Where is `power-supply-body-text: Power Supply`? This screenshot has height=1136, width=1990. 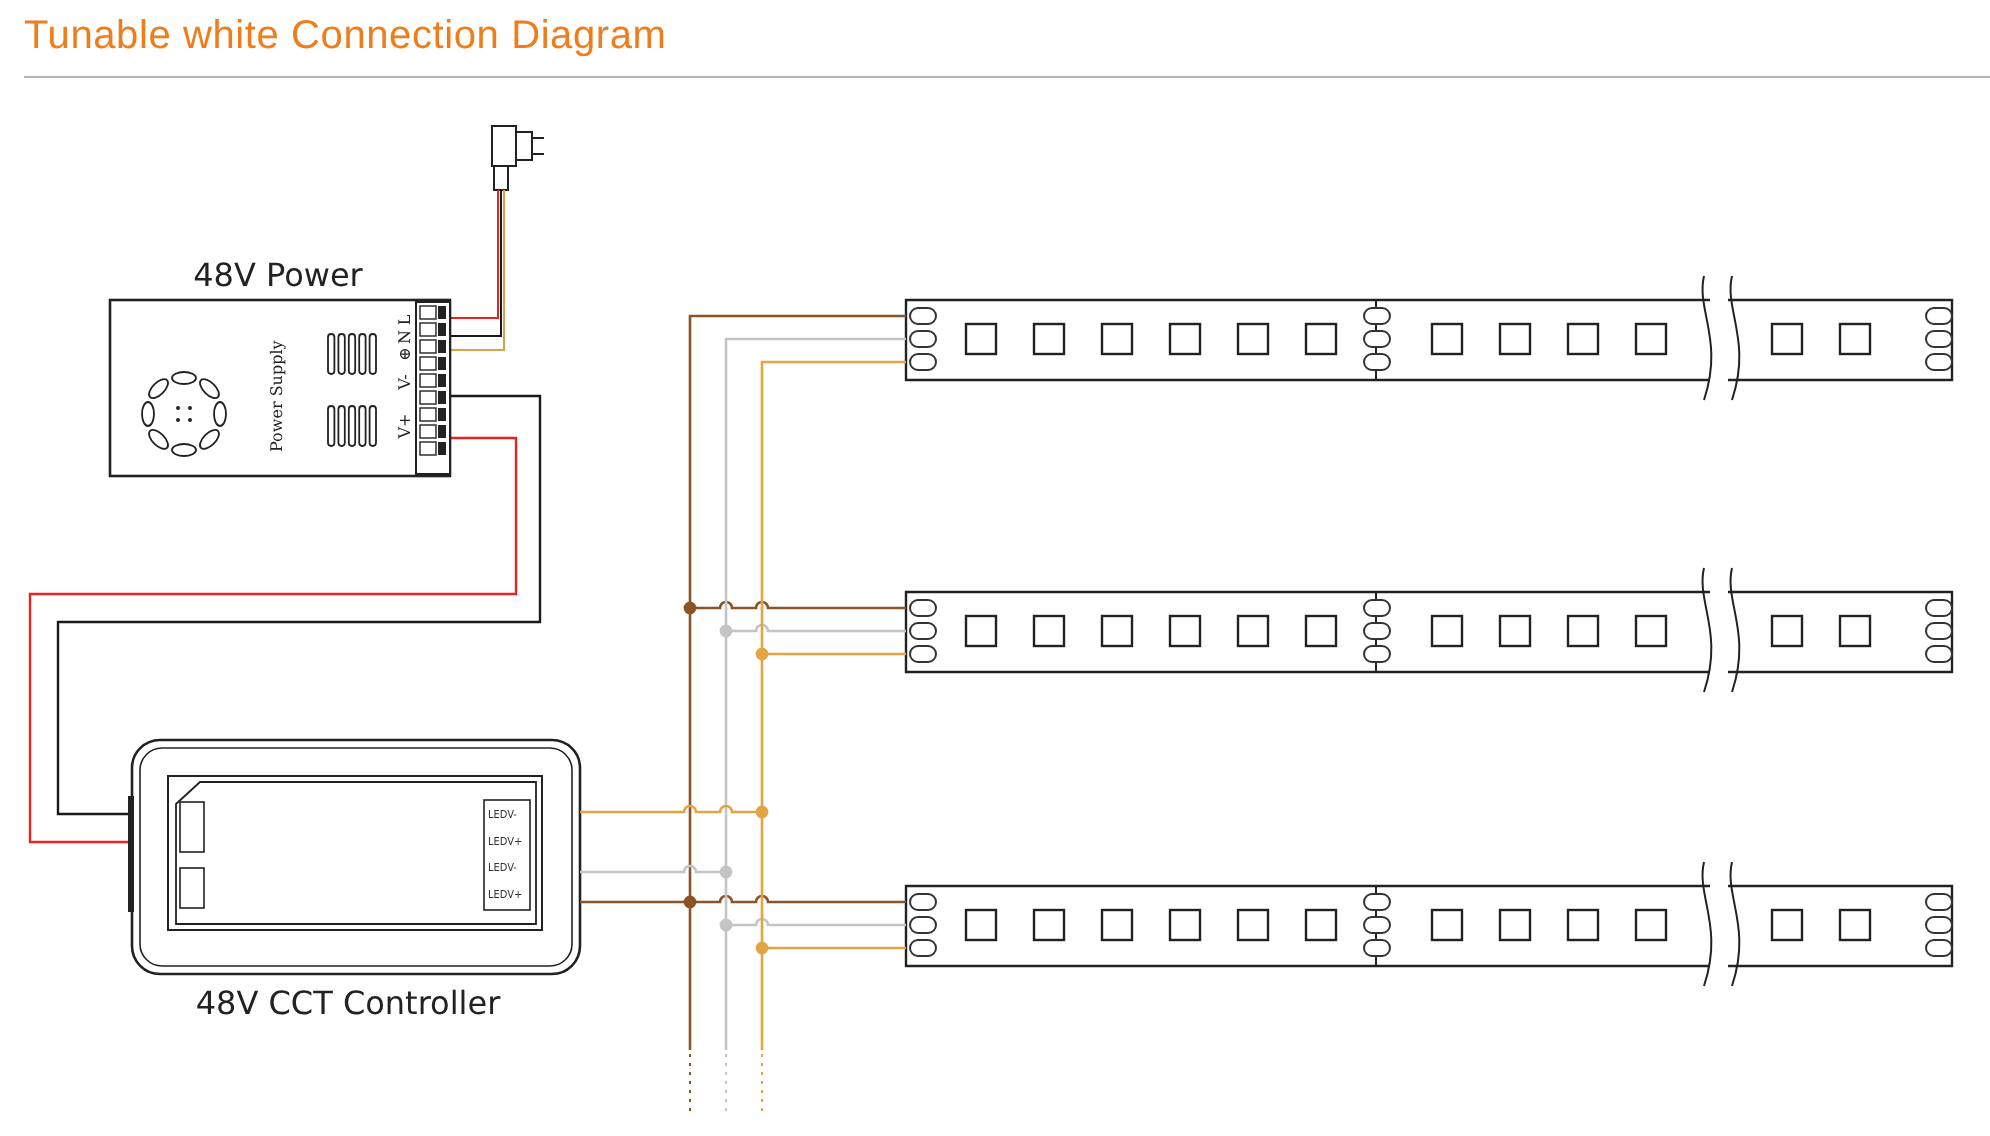
power-supply-body-text: Power Supply is located at coordinates (277, 396).